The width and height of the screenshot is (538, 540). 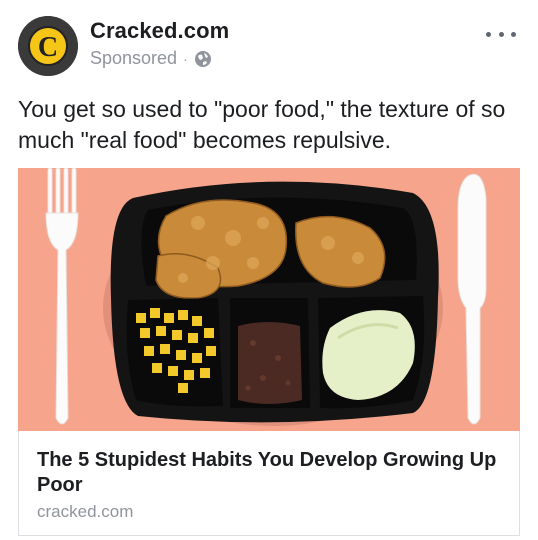 What do you see at coordinates (269, 47) in the screenshot?
I see `post-header: C Cracked.com Sponsored ·` at bounding box center [269, 47].